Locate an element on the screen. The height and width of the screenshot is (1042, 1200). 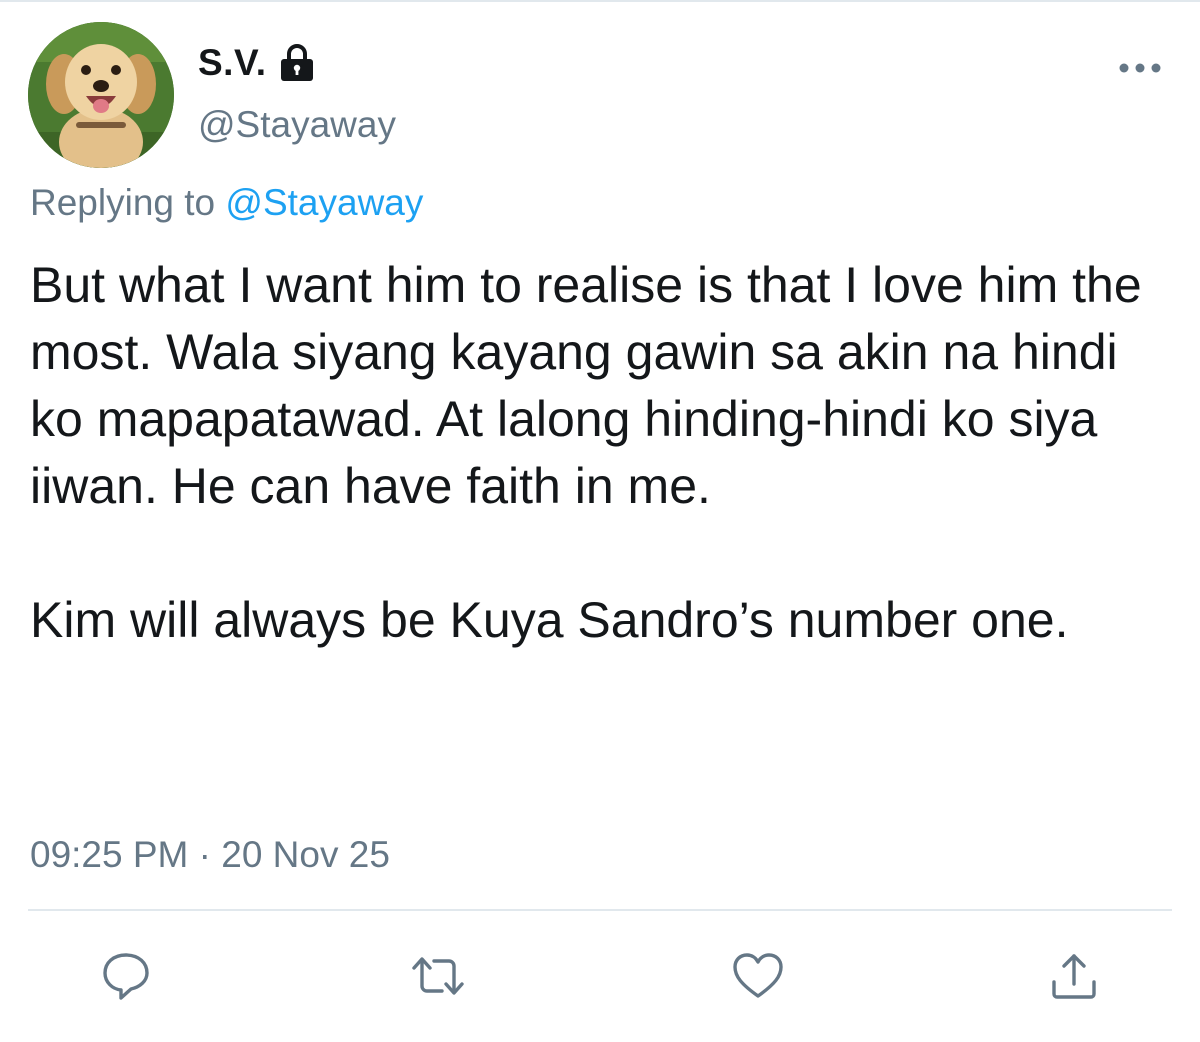
retweet-button is located at coordinates (438, 978).